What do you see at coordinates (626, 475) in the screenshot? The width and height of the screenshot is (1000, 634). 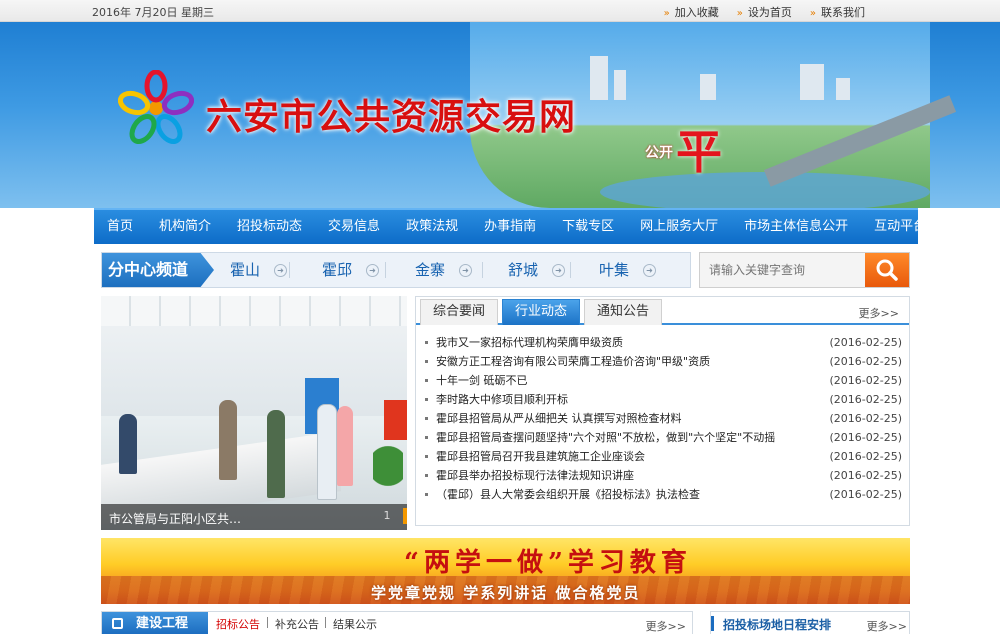 I see `news-title: 霍邱县举办招投标现行法律法规知识讲座` at bounding box center [626, 475].